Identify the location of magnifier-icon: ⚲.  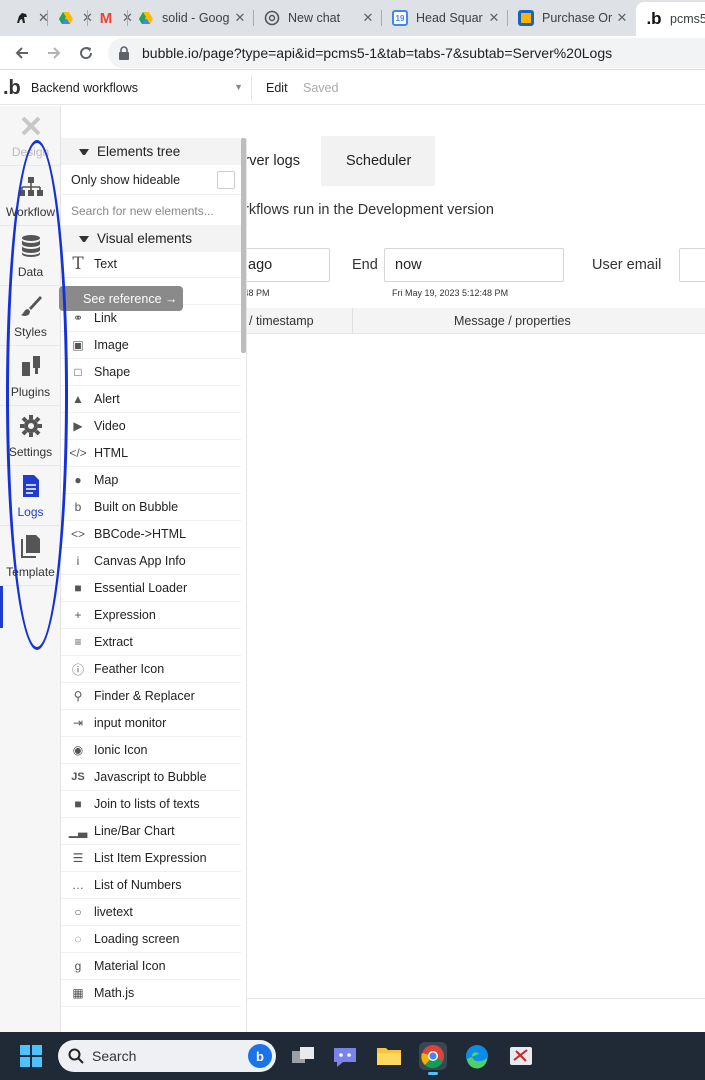
(78, 696).